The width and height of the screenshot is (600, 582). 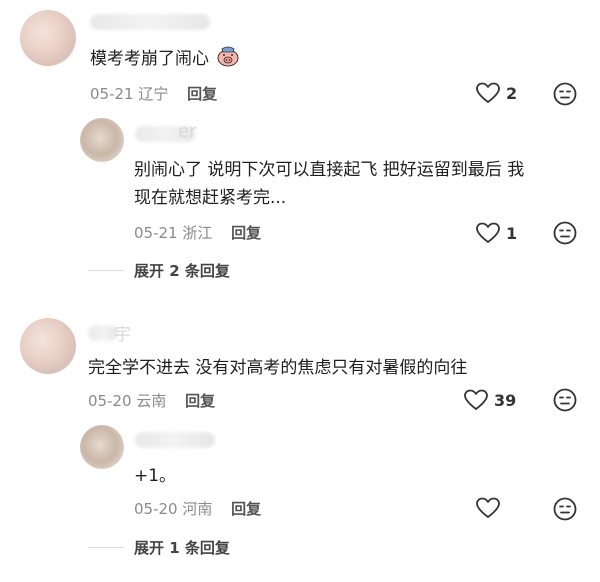 I want to click on comment-meta: 05-21 浙江 回复, so click(x=197, y=232).